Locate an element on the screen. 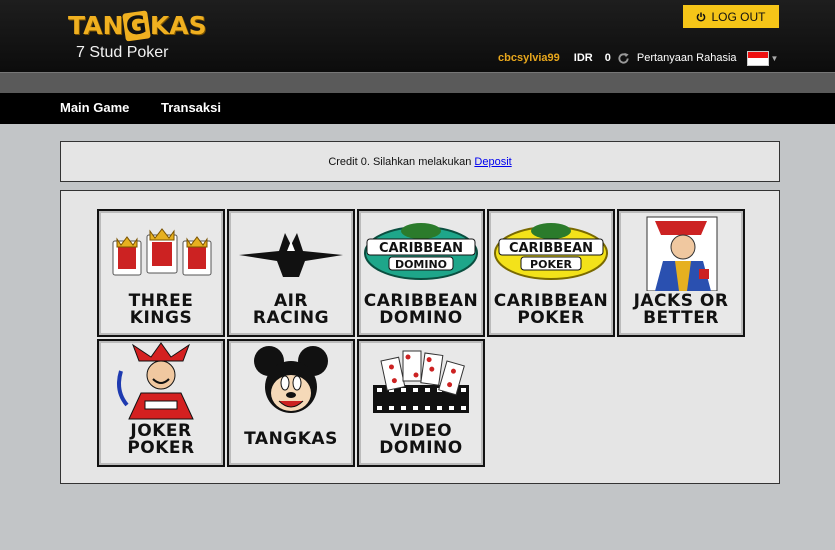 The width and height of the screenshot is (835, 550). domino-film-icon is located at coordinates (421, 381).